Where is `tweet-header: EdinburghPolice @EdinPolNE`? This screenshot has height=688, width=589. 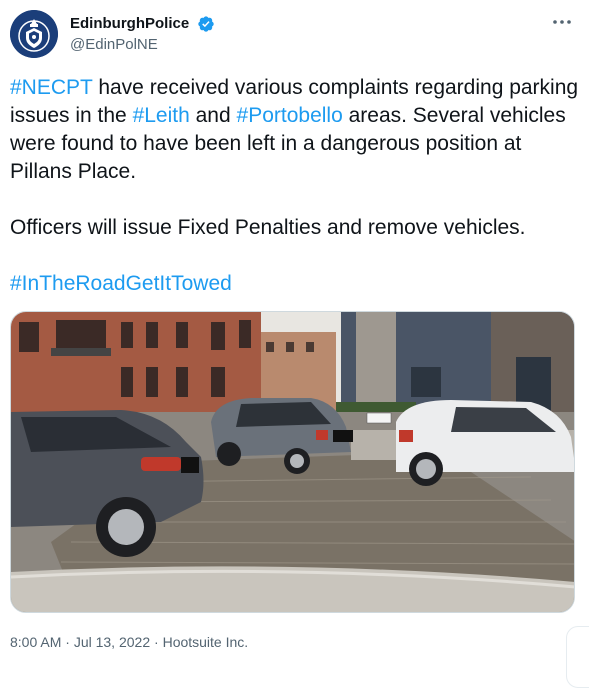 tweet-header: EdinburghPolice @EdinPolNE is located at coordinates (294, 36).